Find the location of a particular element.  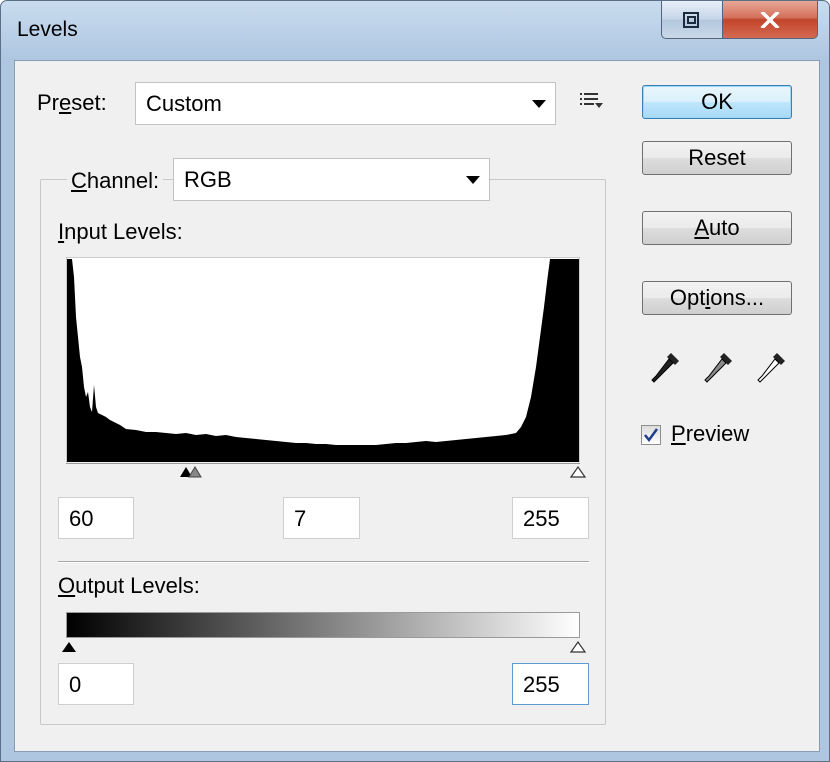

preset-select: Custom is located at coordinates (345, 103).